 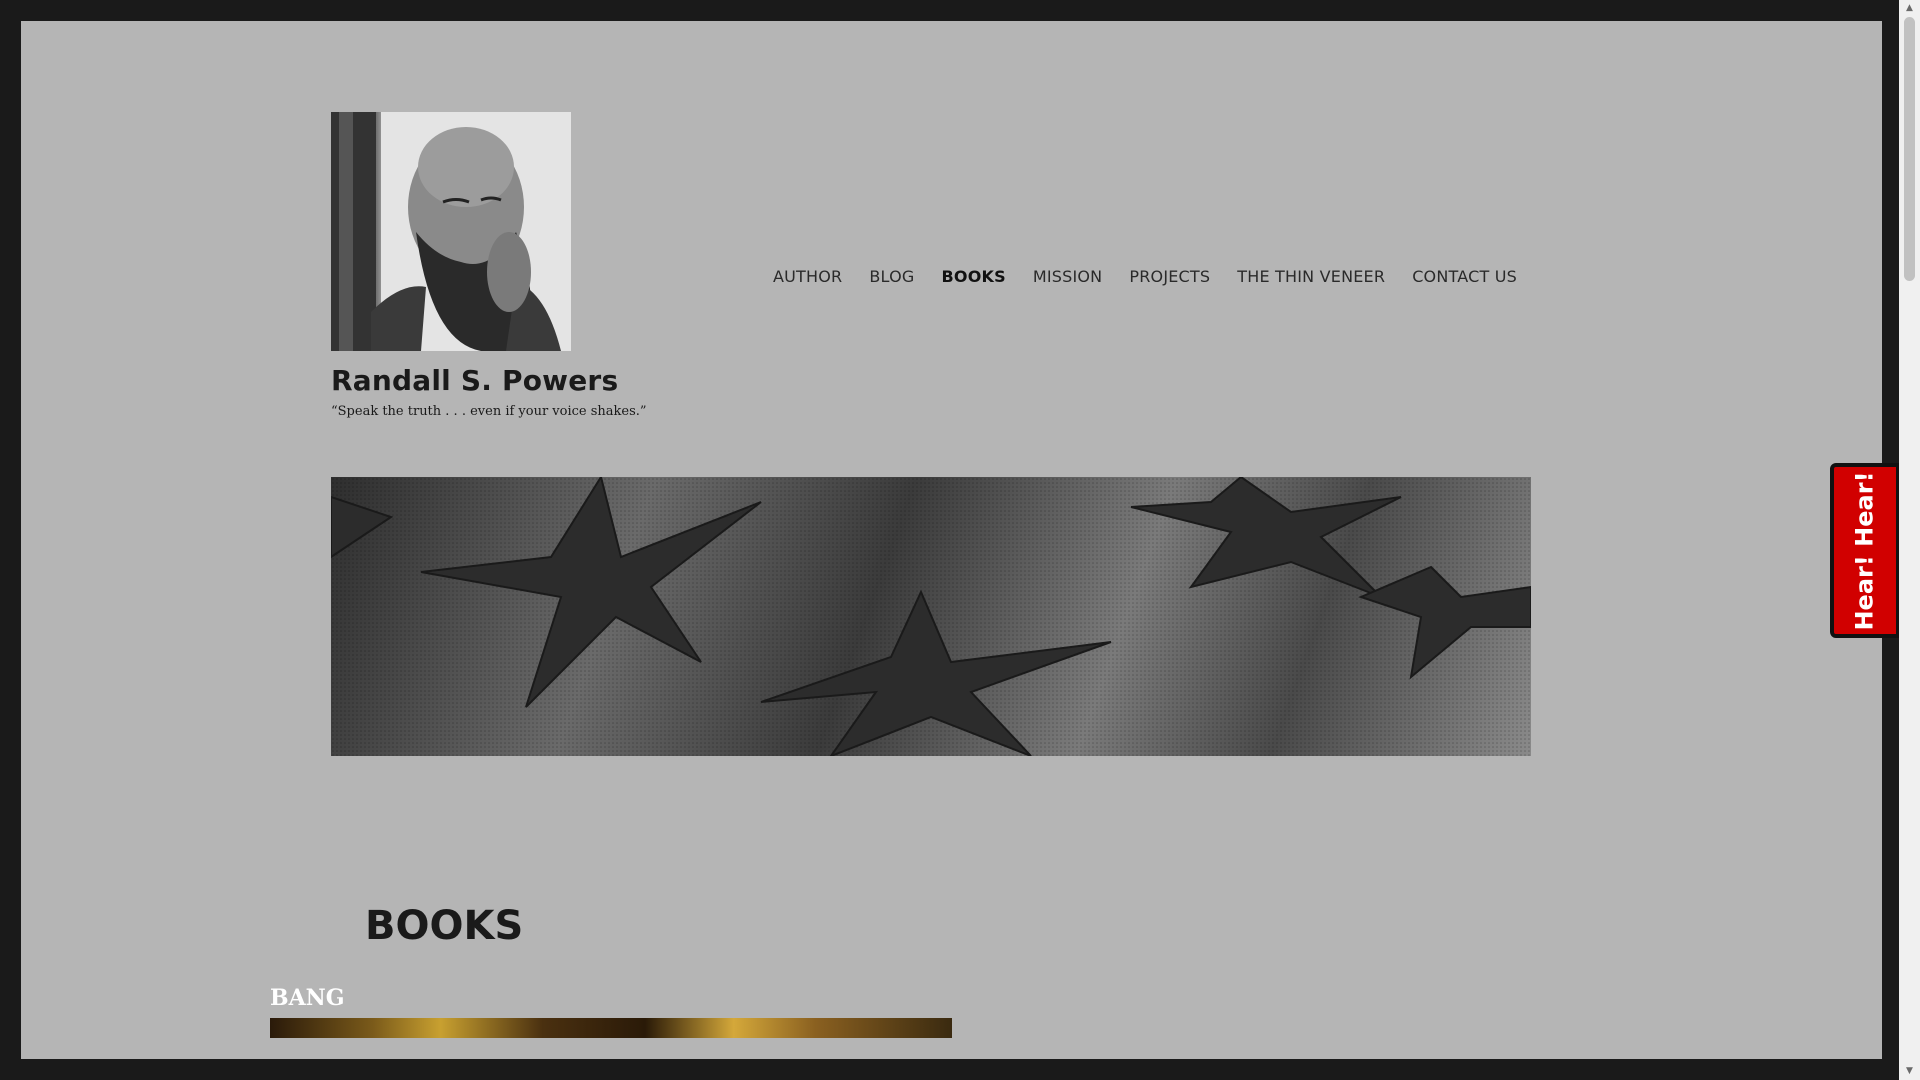 What do you see at coordinates (807, 276) in the screenshot?
I see `nav-item-author: AUTHOR` at bounding box center [807, 276].